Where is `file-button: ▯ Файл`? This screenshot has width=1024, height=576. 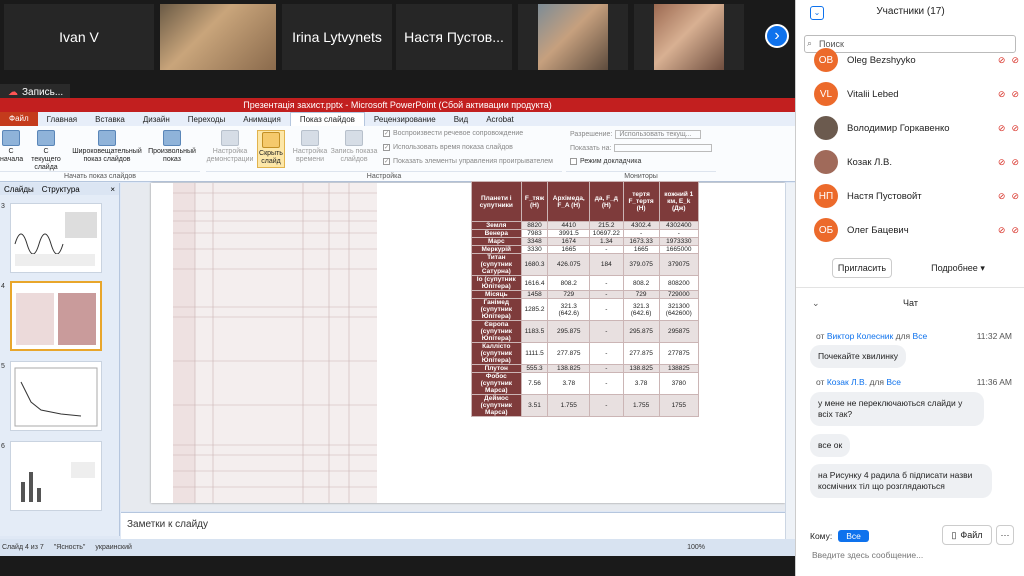
file-button: ▯ Файл is located at coordinates (967, 535).